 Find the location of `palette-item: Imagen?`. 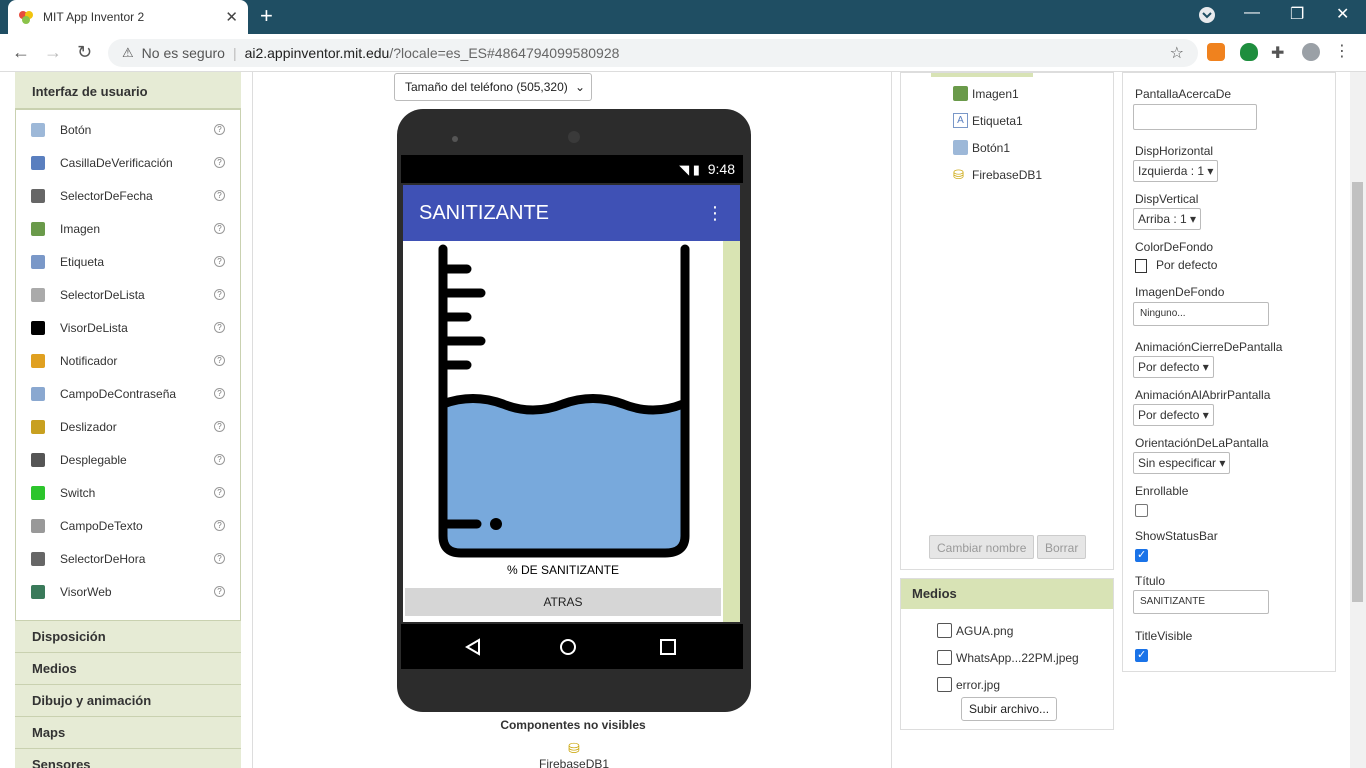

palette-item: Imagen? is located at coordinates (128, 228).